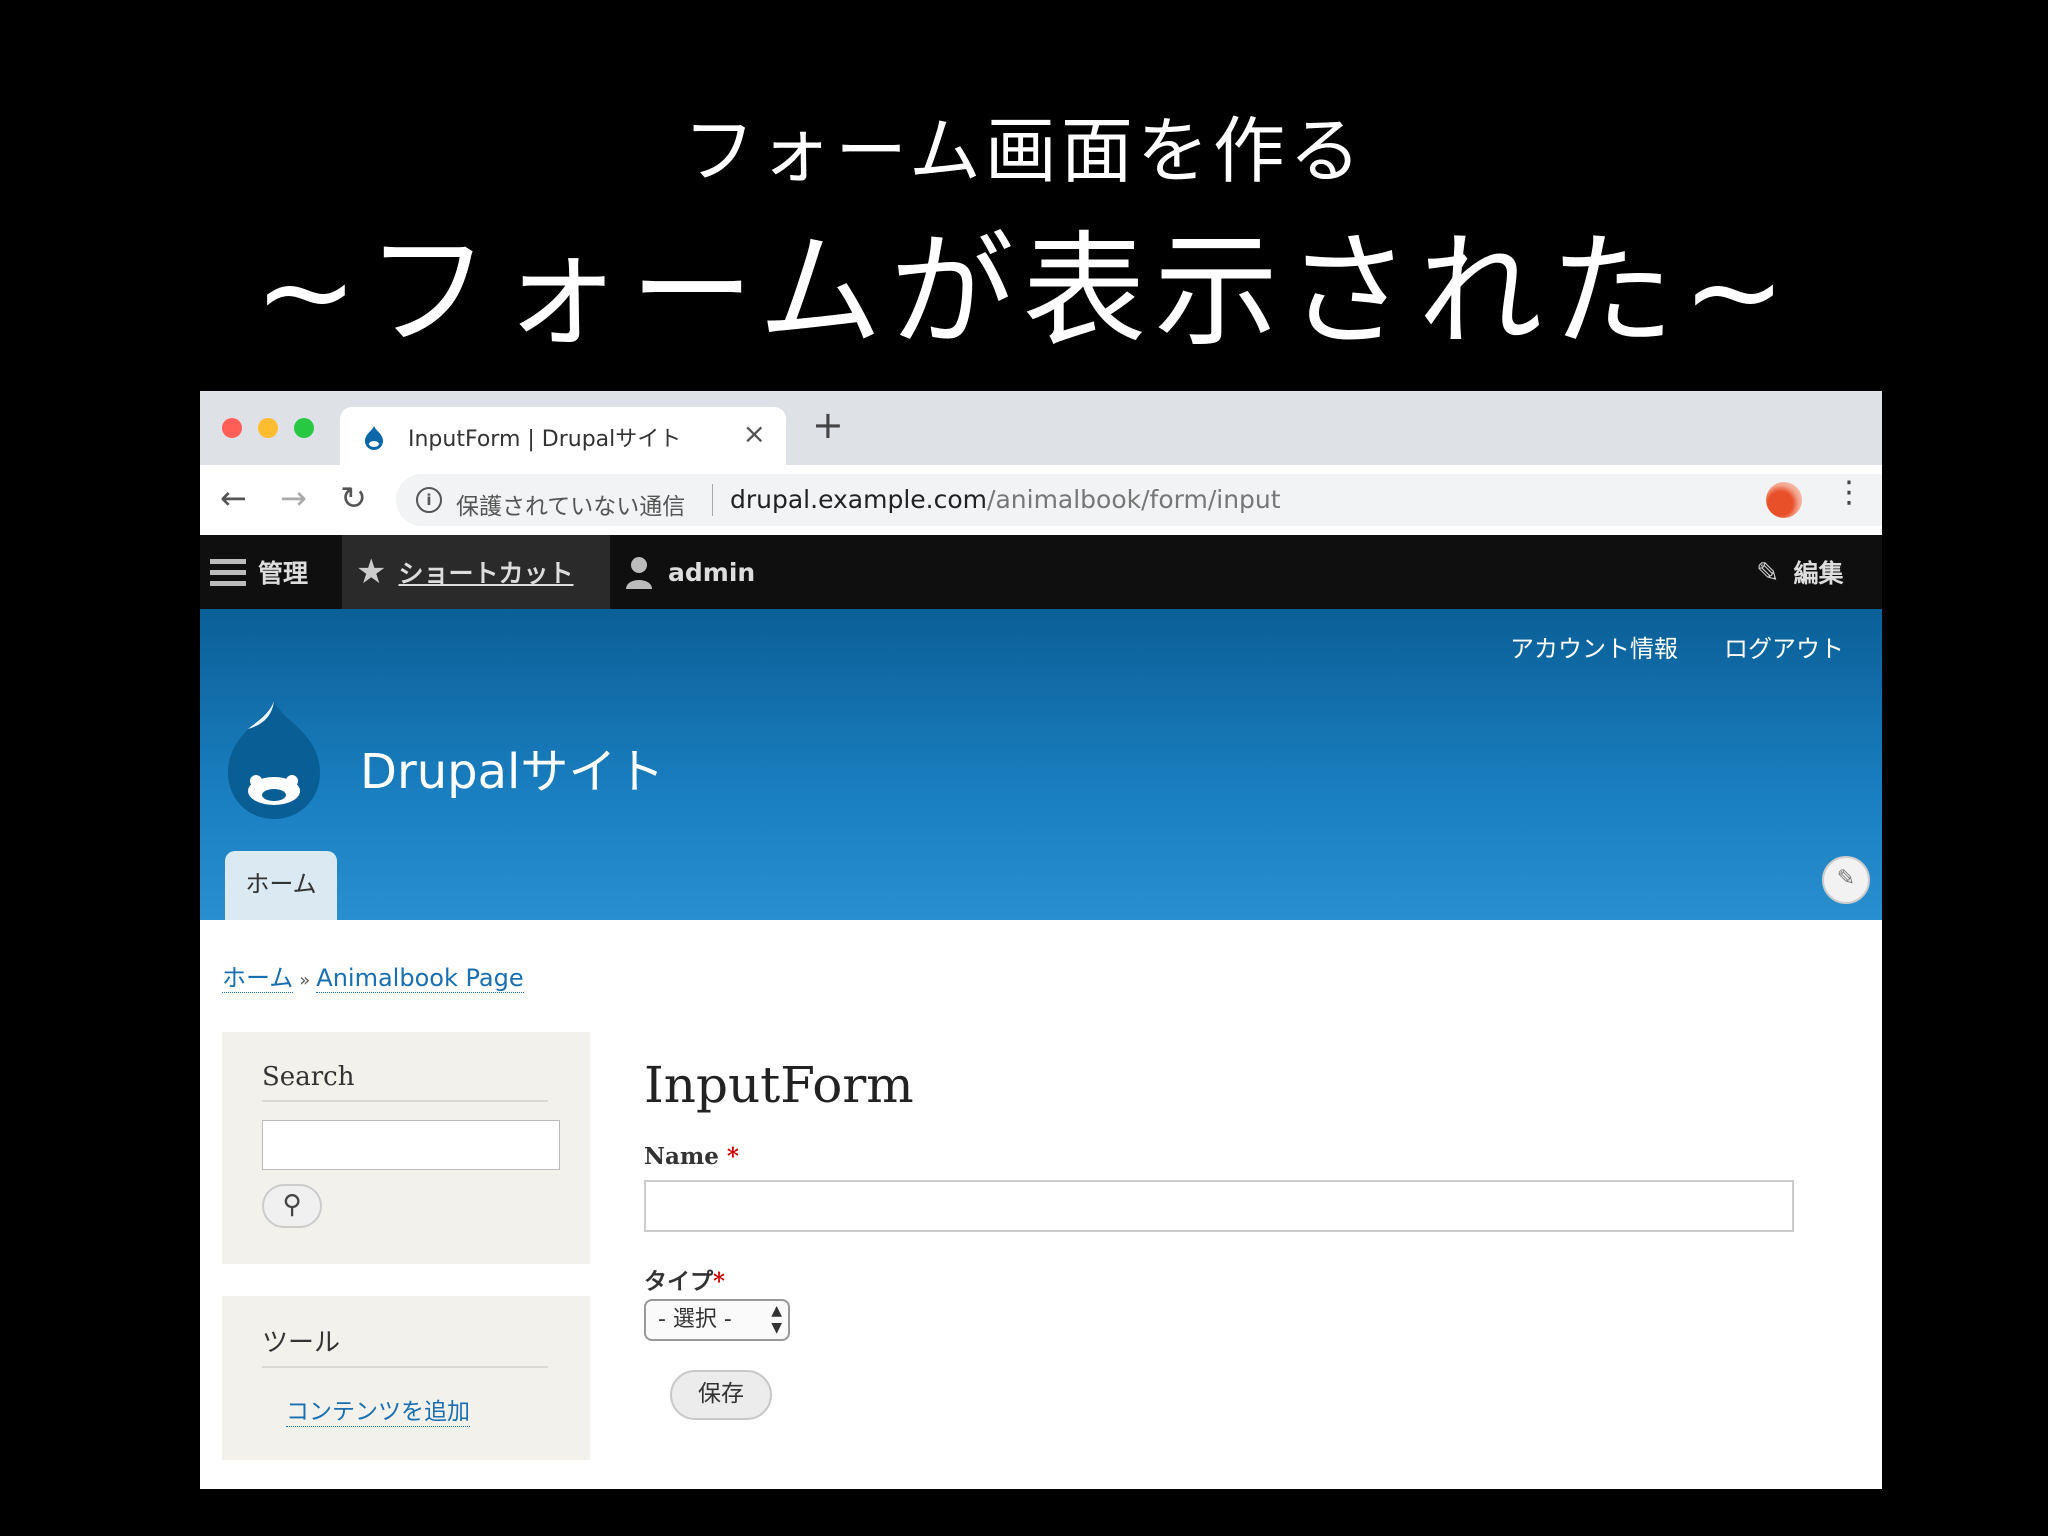 This screenshot has width=2048, height=1536. I want to click on tab-bar: InputForm | Drupalサイト × +, so click(1041, 428).